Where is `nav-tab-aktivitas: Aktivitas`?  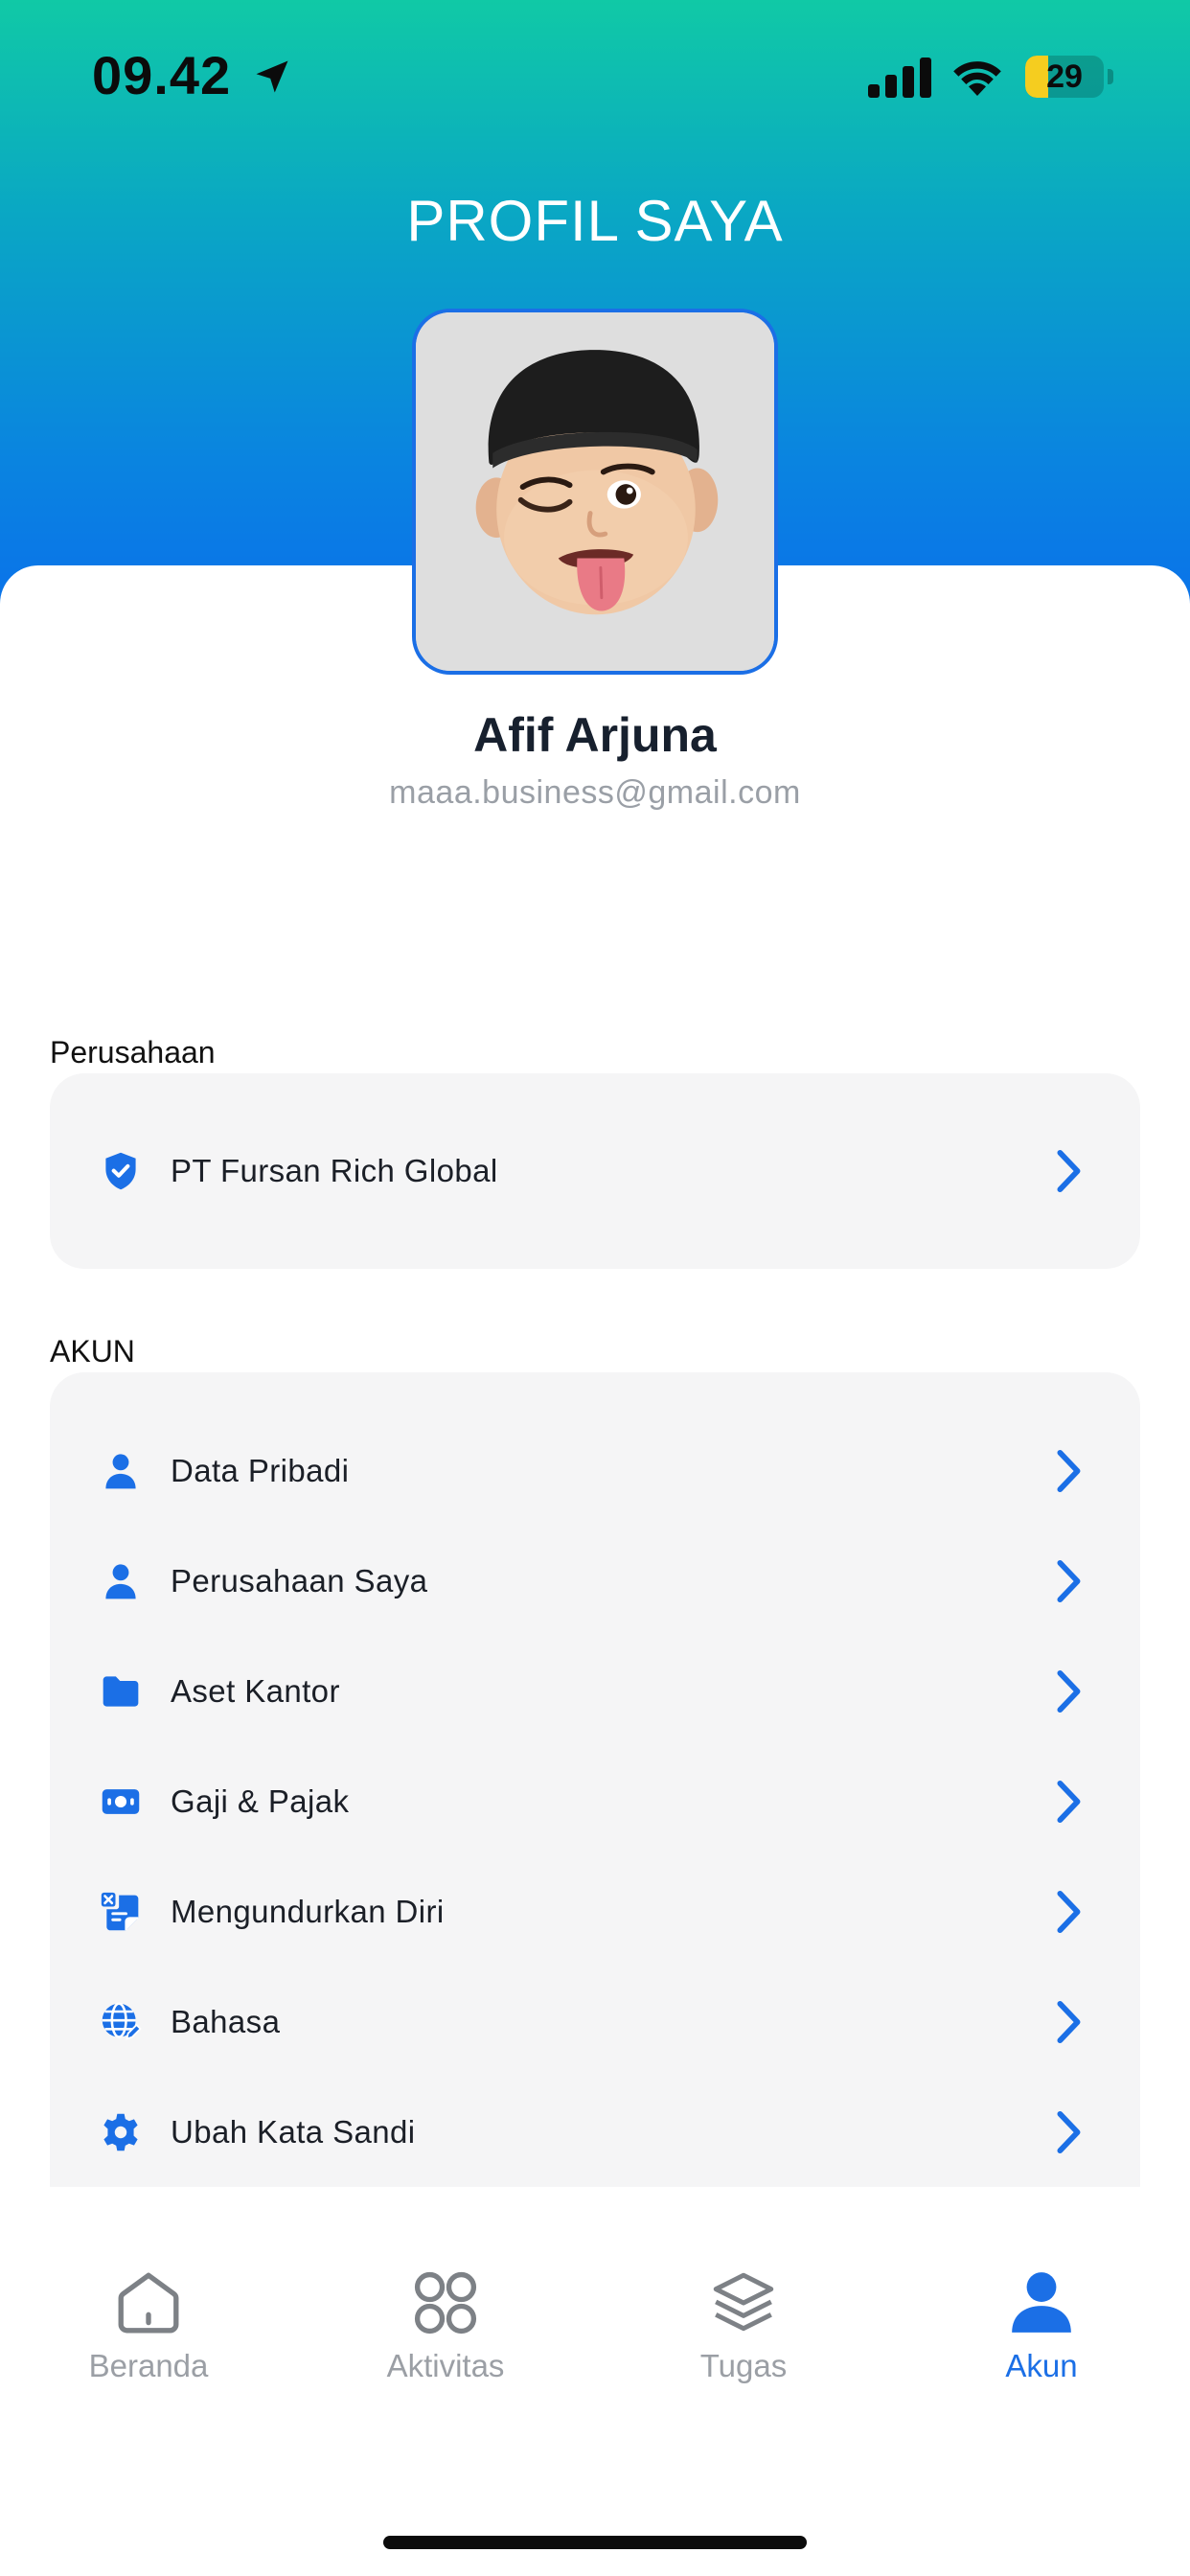
nav-tab-aktivitas: Aktivitas is located at coordinates (446, 2339).